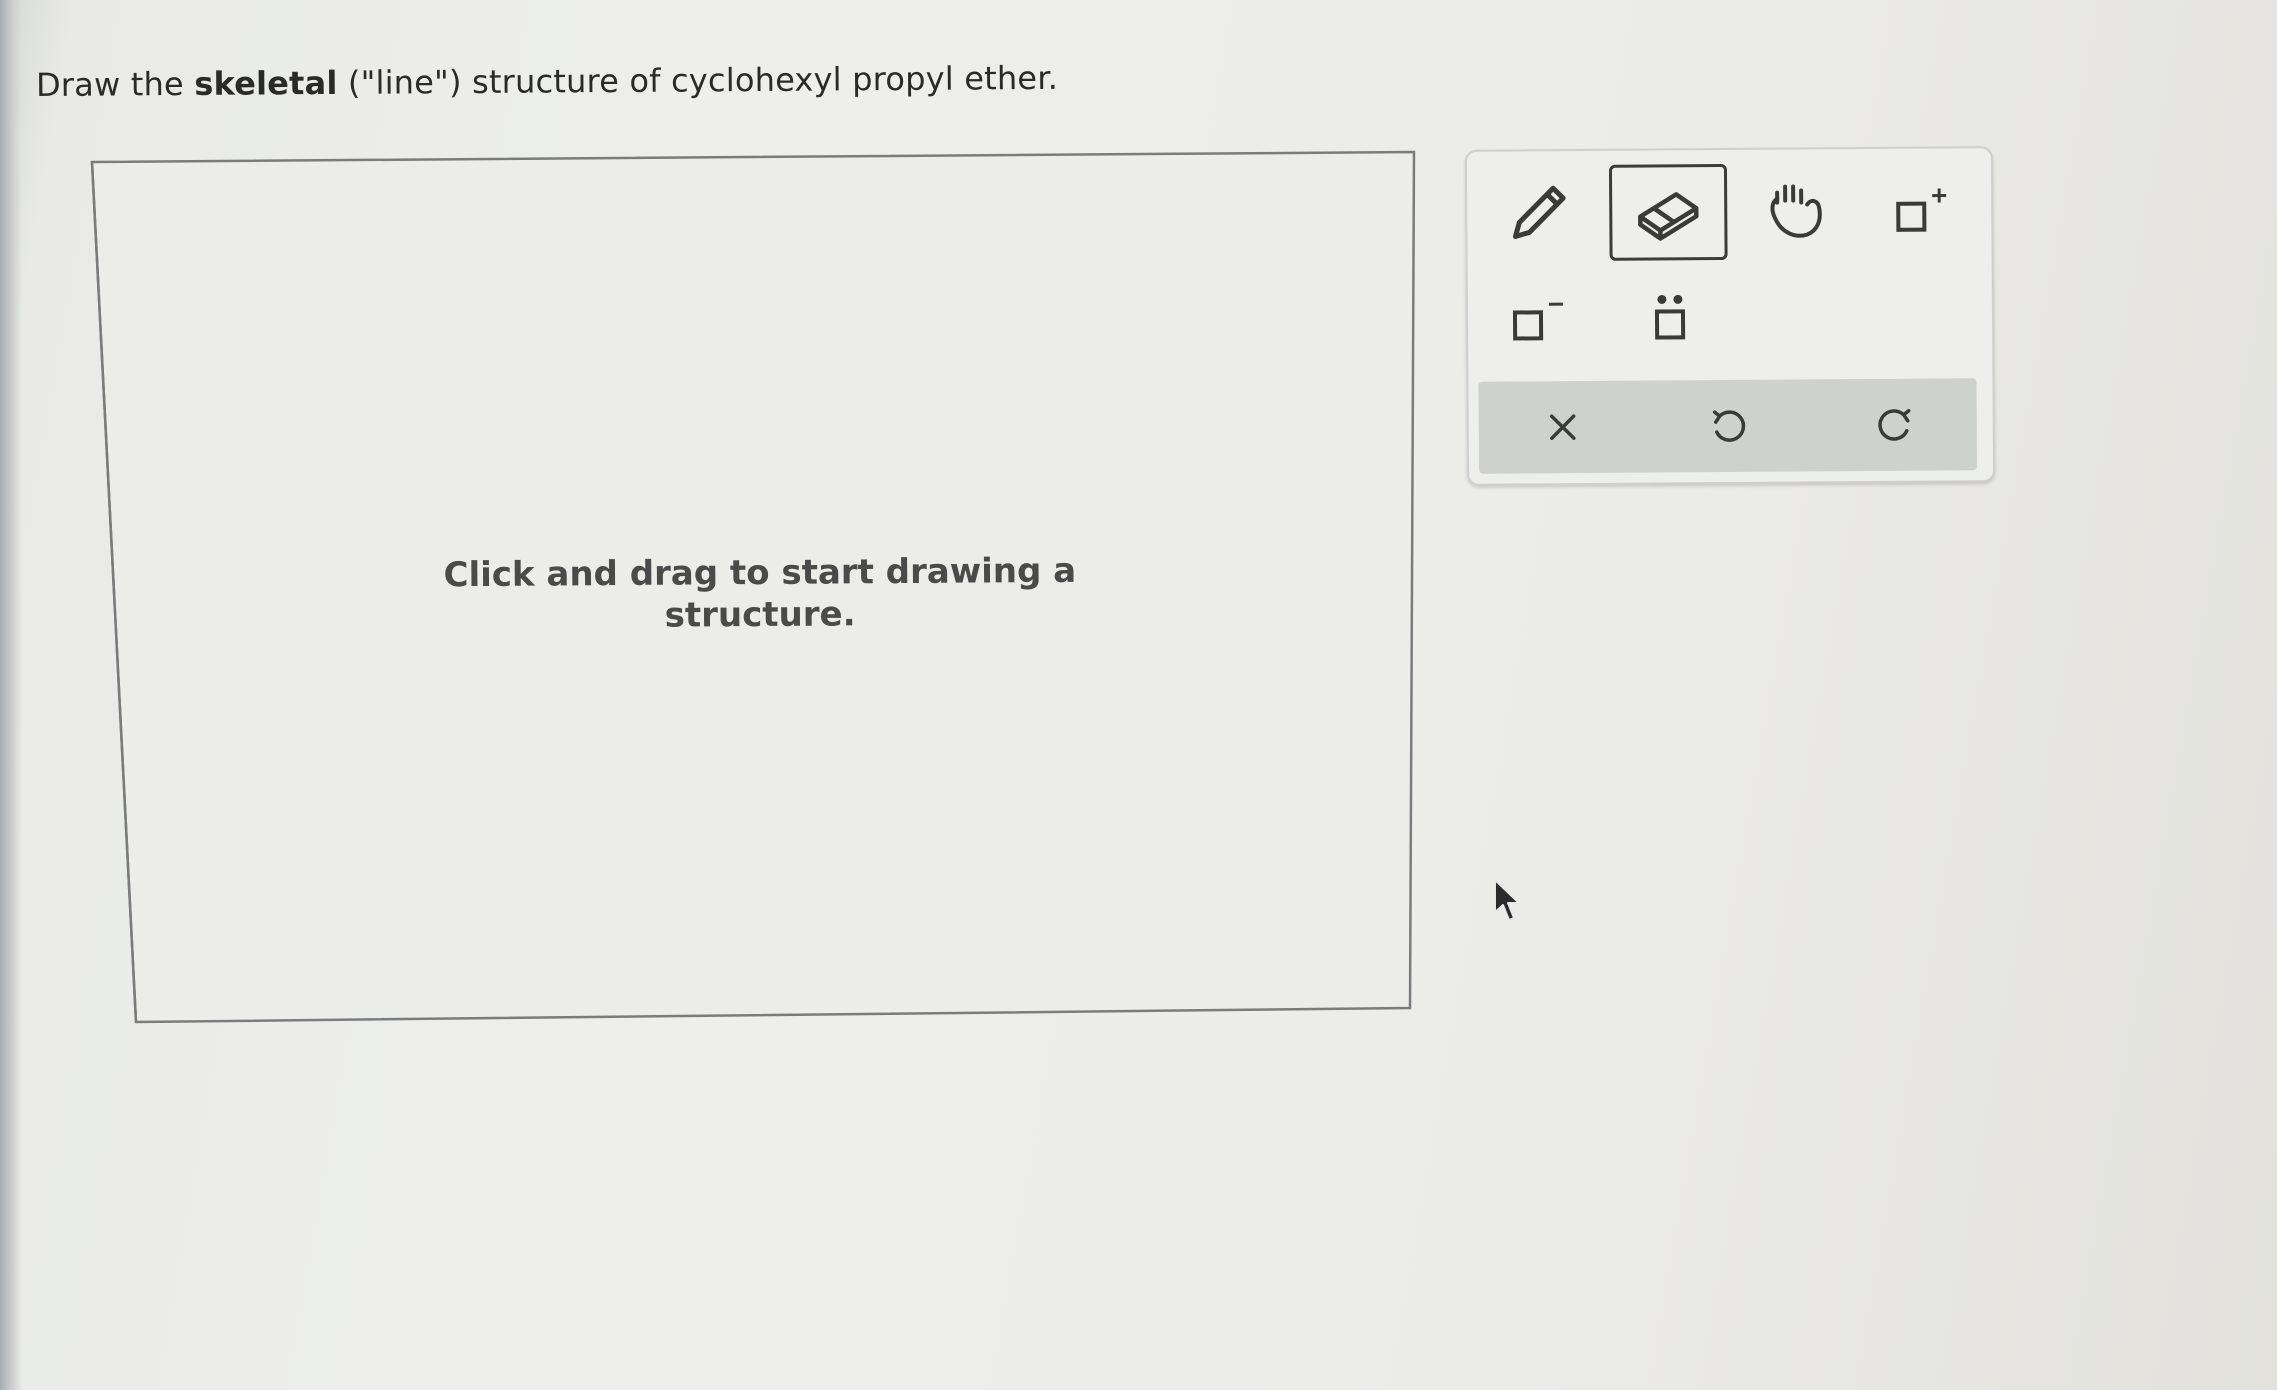  I want to click on add-lone-pair-tool, so click(1670, 319).